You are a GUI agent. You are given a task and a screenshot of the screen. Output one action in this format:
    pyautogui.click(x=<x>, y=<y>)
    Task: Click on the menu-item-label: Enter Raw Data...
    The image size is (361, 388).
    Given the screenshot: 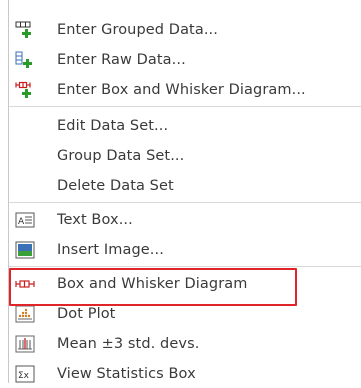 What is the action you would take?
    pyautogui.click(x=121, y=60)
    